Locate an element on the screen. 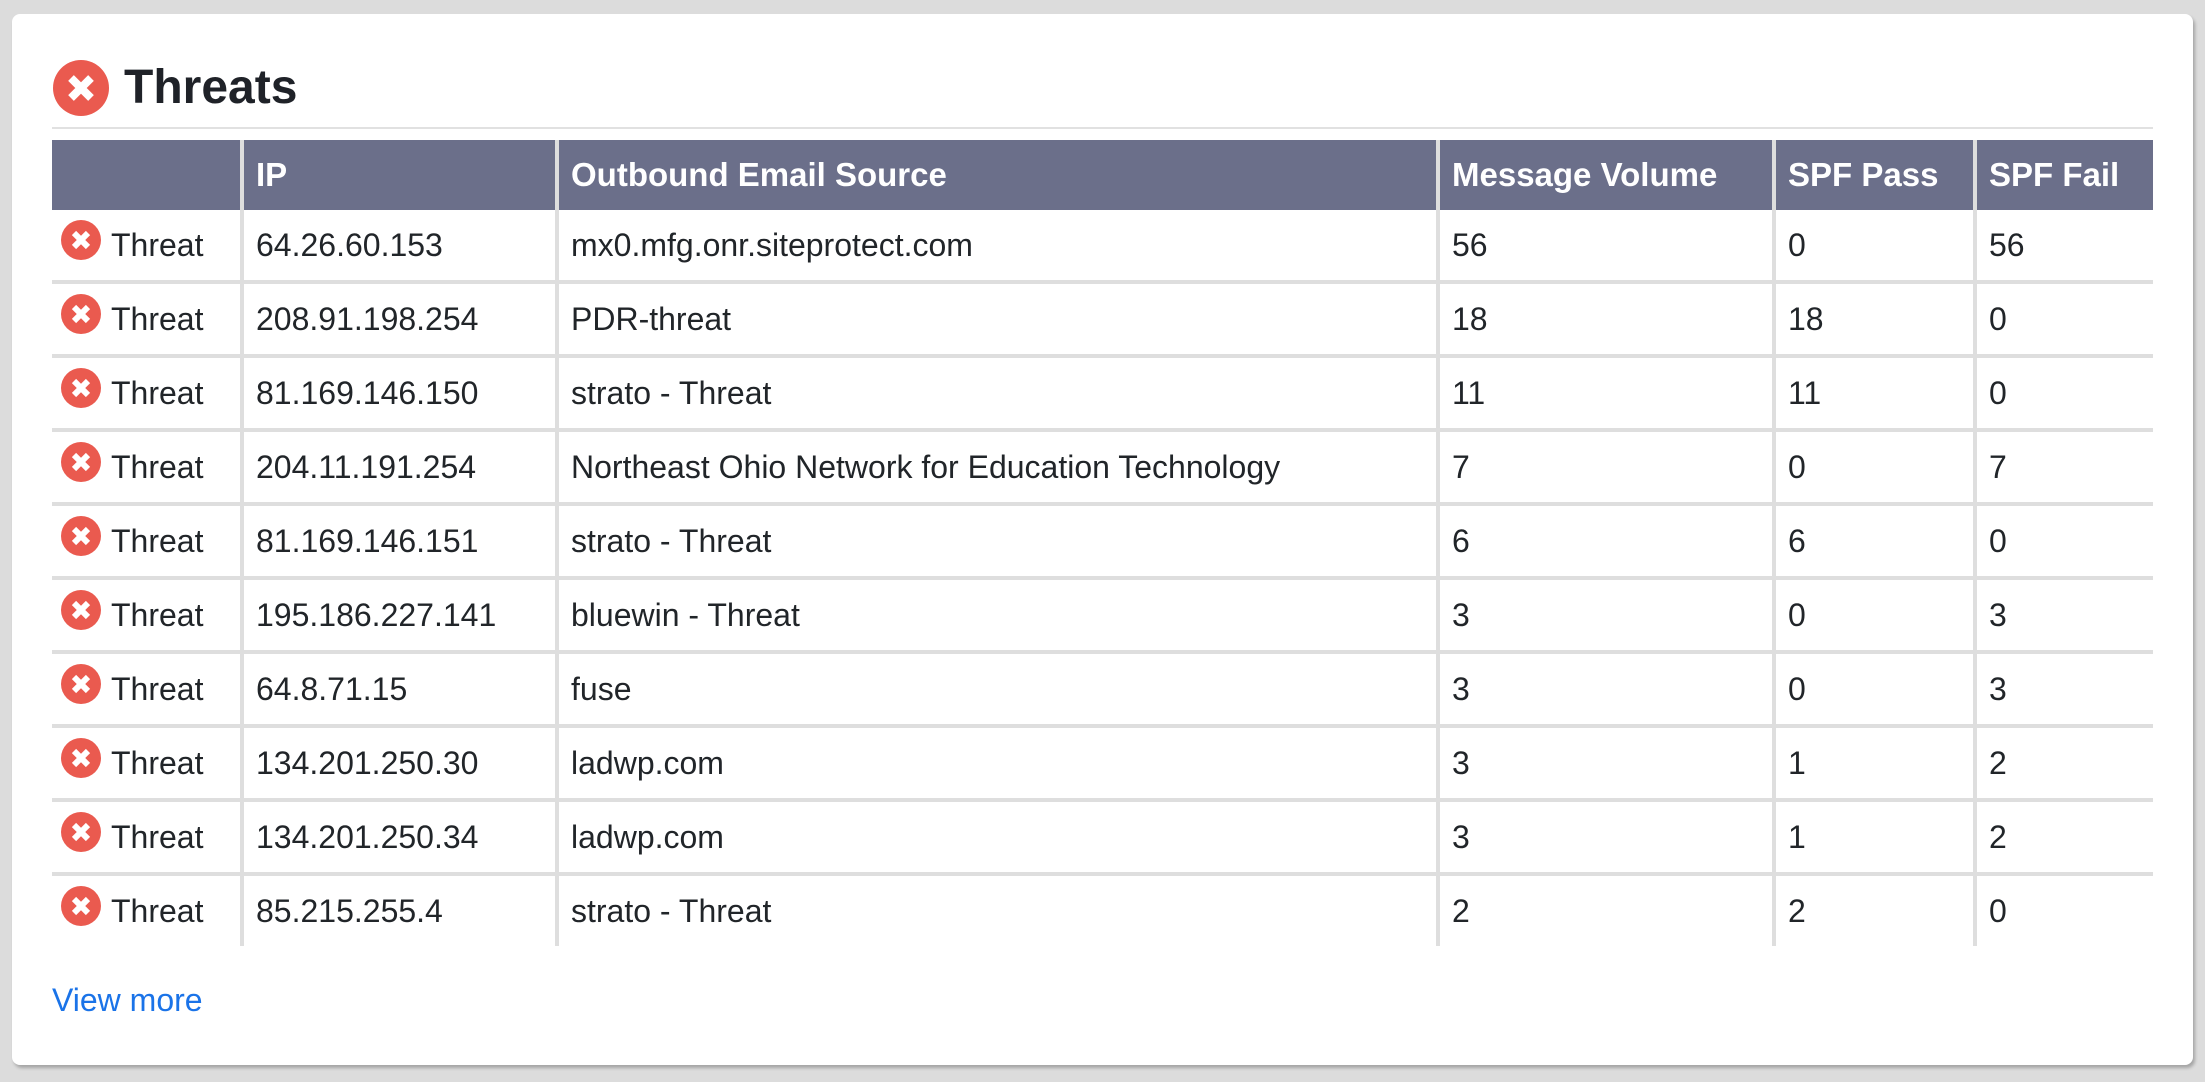 The height and width of the screenshot is (1082, 2205). table-row: Threat 134.201.250.34 ladwp.com 3 1 2 is located at coordinates (1102, 836).